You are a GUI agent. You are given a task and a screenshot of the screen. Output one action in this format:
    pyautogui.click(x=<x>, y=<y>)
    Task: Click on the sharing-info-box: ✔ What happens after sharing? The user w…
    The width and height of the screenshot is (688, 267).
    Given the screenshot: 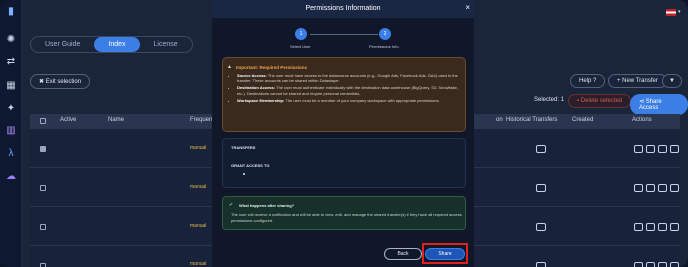 What is the action you would take?
    pyautogui.click(x=344, y=213)
    